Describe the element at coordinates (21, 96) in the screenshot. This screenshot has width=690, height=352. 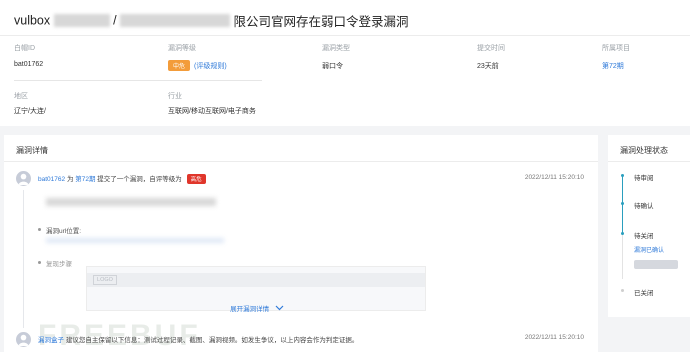
I see `info-label-region: 地区` at that location.